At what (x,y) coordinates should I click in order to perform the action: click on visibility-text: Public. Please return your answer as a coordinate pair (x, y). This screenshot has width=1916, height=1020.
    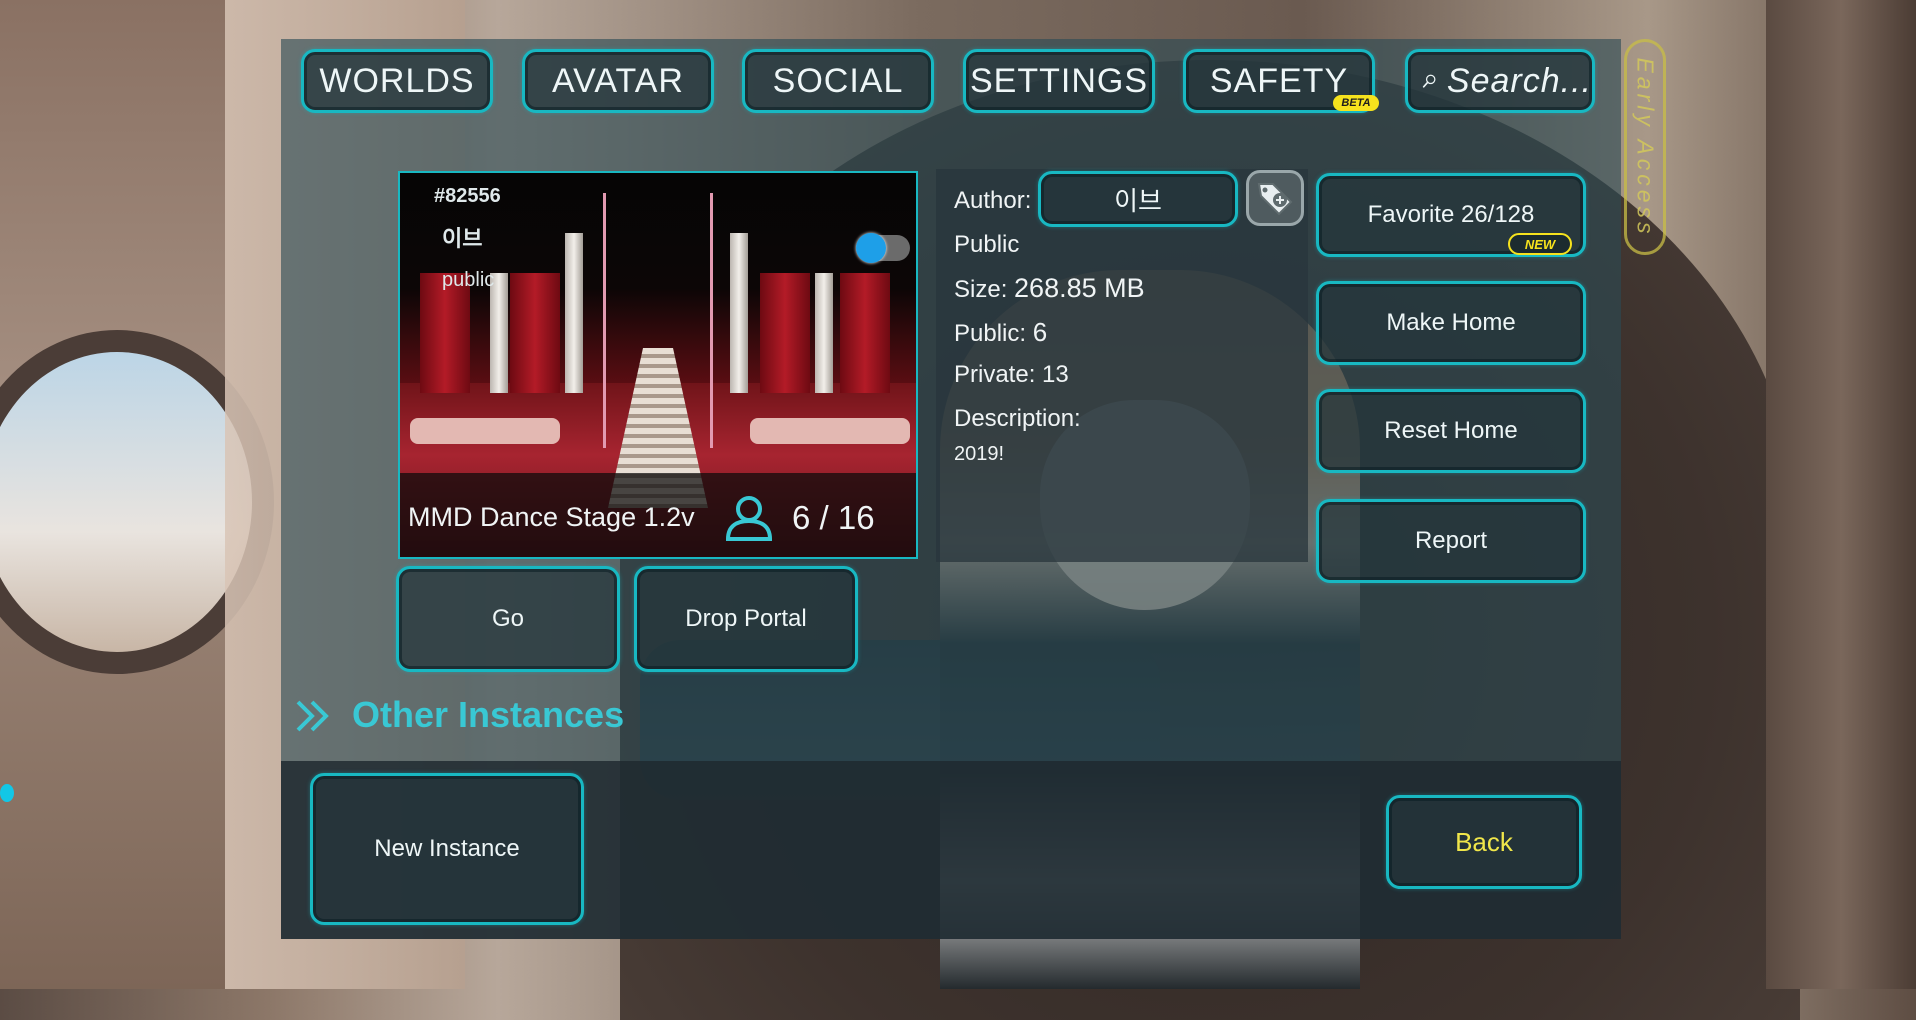
    Looking at the image, I should click on (987, 244).